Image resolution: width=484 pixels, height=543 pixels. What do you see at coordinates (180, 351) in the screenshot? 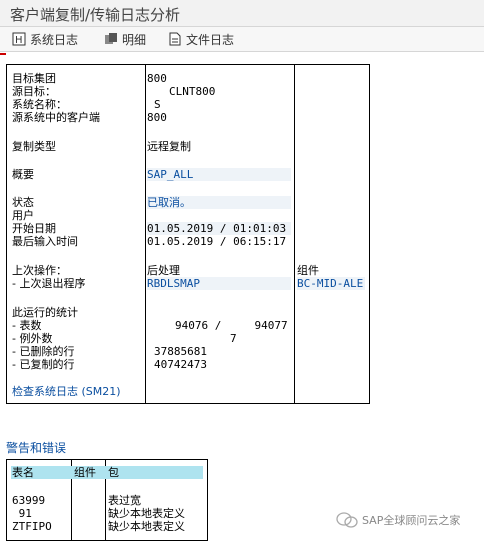
I see `deleted-value: 37885681` at bounding box center [180, 351].